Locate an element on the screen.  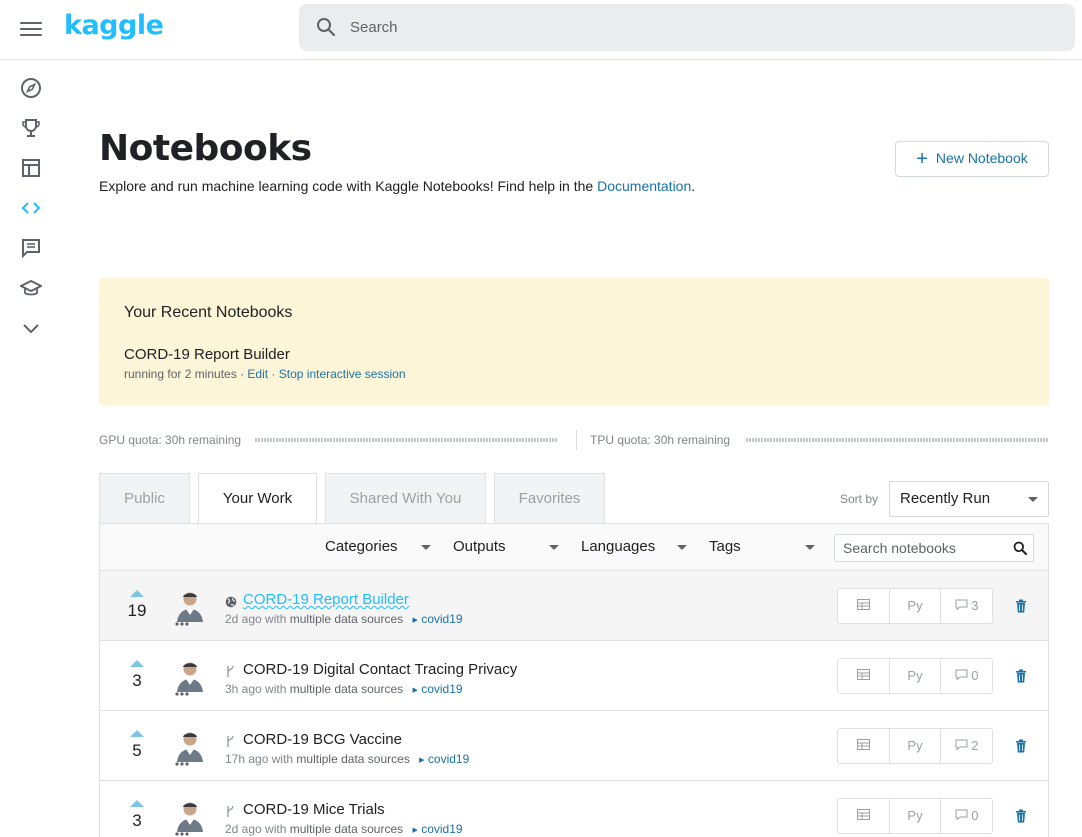
notebook-title: CORD-19 BCG Vaccine is located at coordinates (322, 739).